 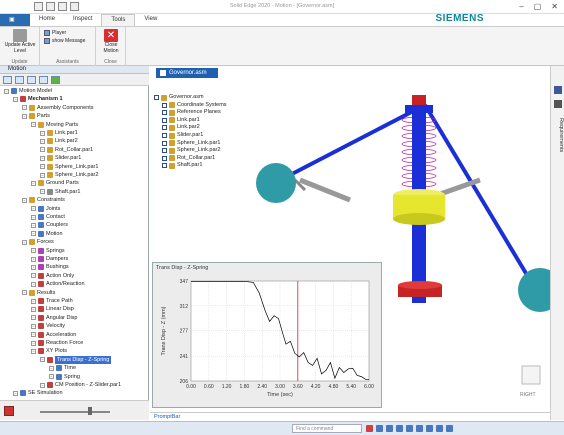 I want to click on command-search-input: Find a command, so click(x=327, y=428).